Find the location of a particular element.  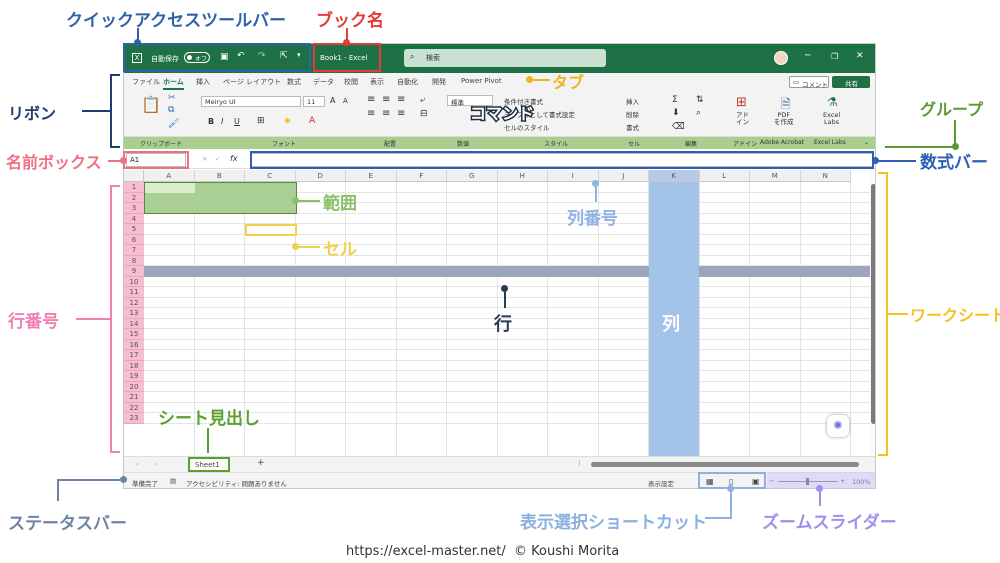

vertical-scrollbar is located at coordinates (872, 313).